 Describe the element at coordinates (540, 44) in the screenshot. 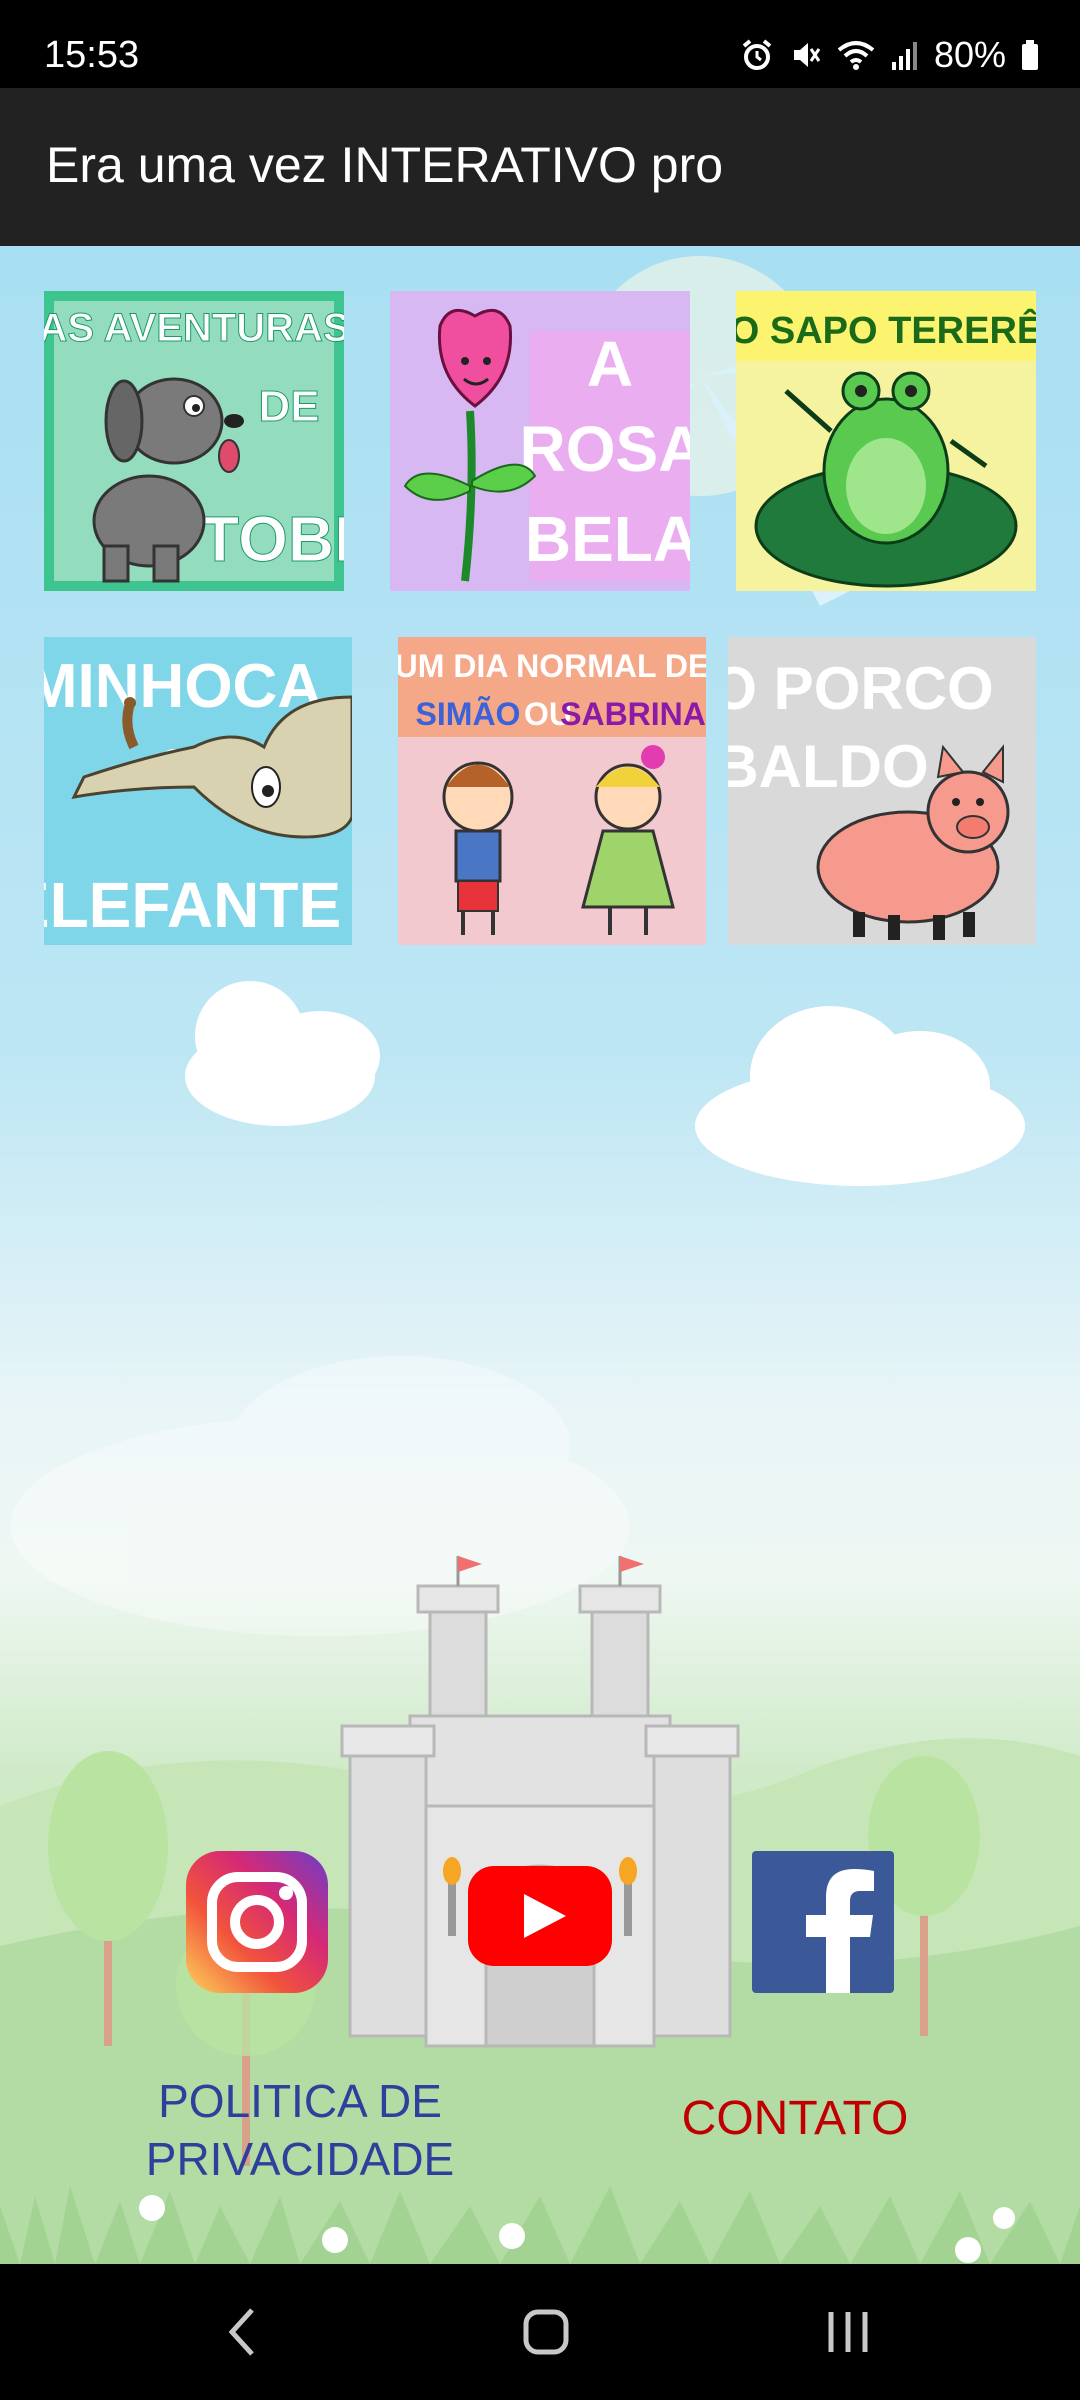

I see `status-bar: 15:53 80%` at that location.